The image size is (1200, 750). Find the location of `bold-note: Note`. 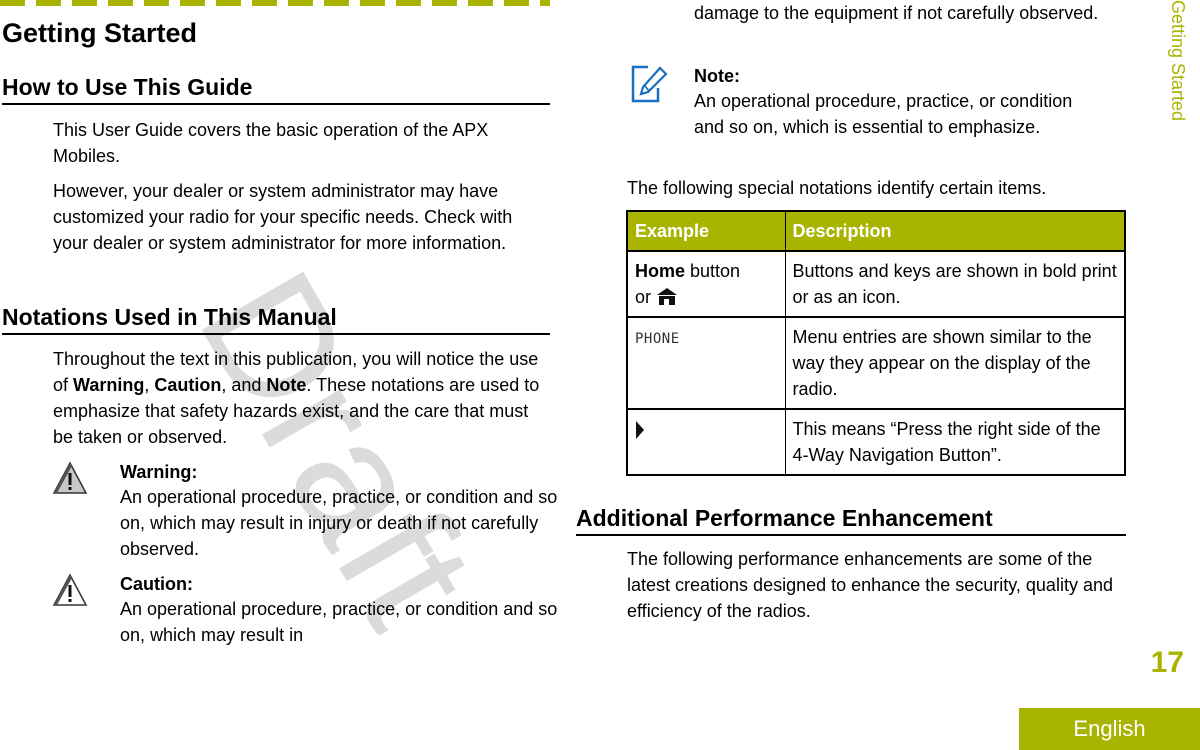

bold-note: Note is located at coordinates (286, 385).